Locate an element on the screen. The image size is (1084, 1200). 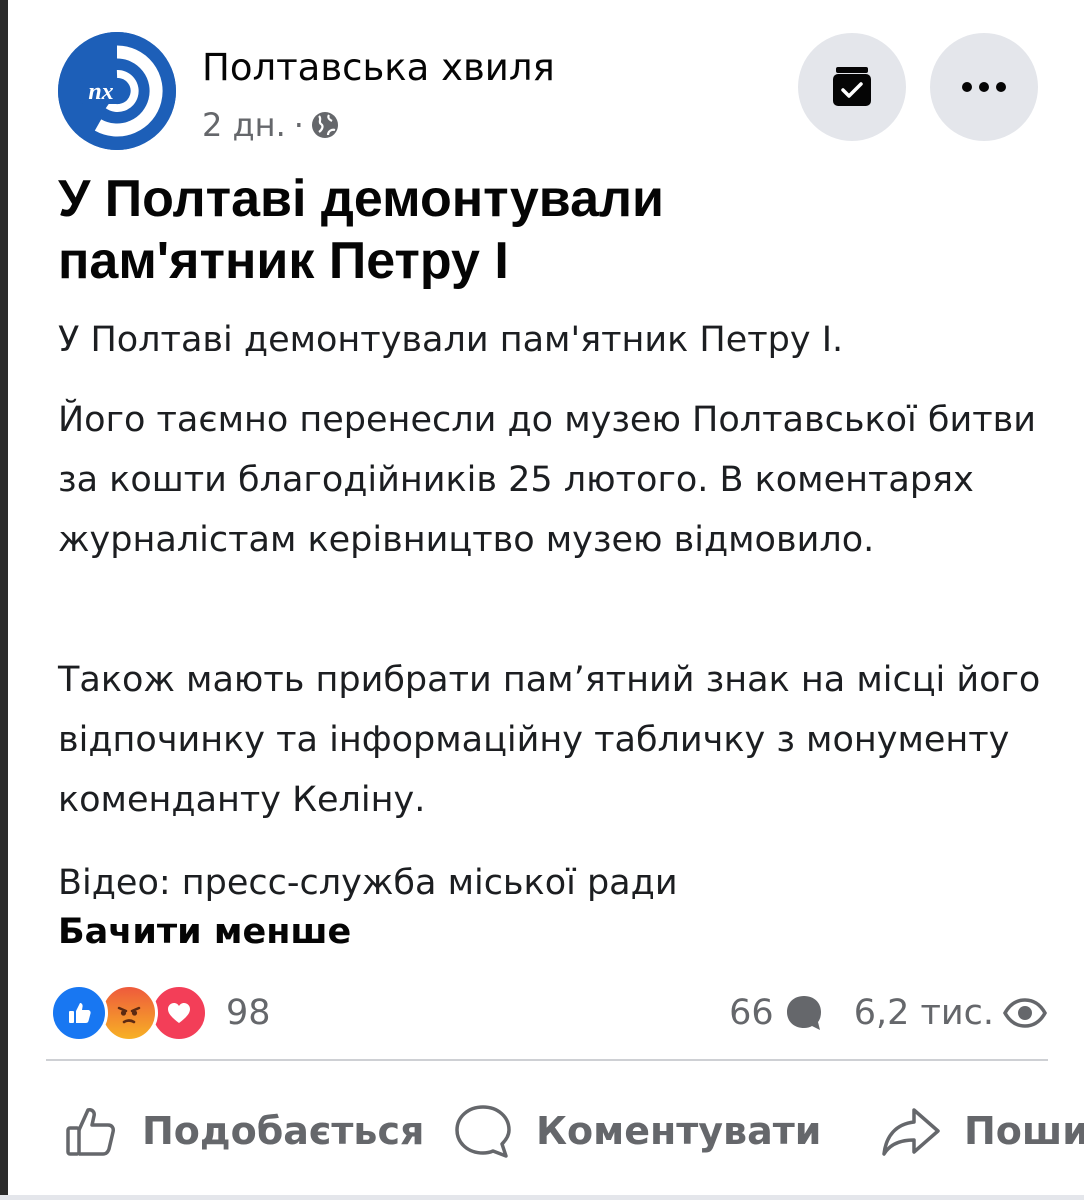
like-button-label: Подобається is located at coordinates (283, 1131).